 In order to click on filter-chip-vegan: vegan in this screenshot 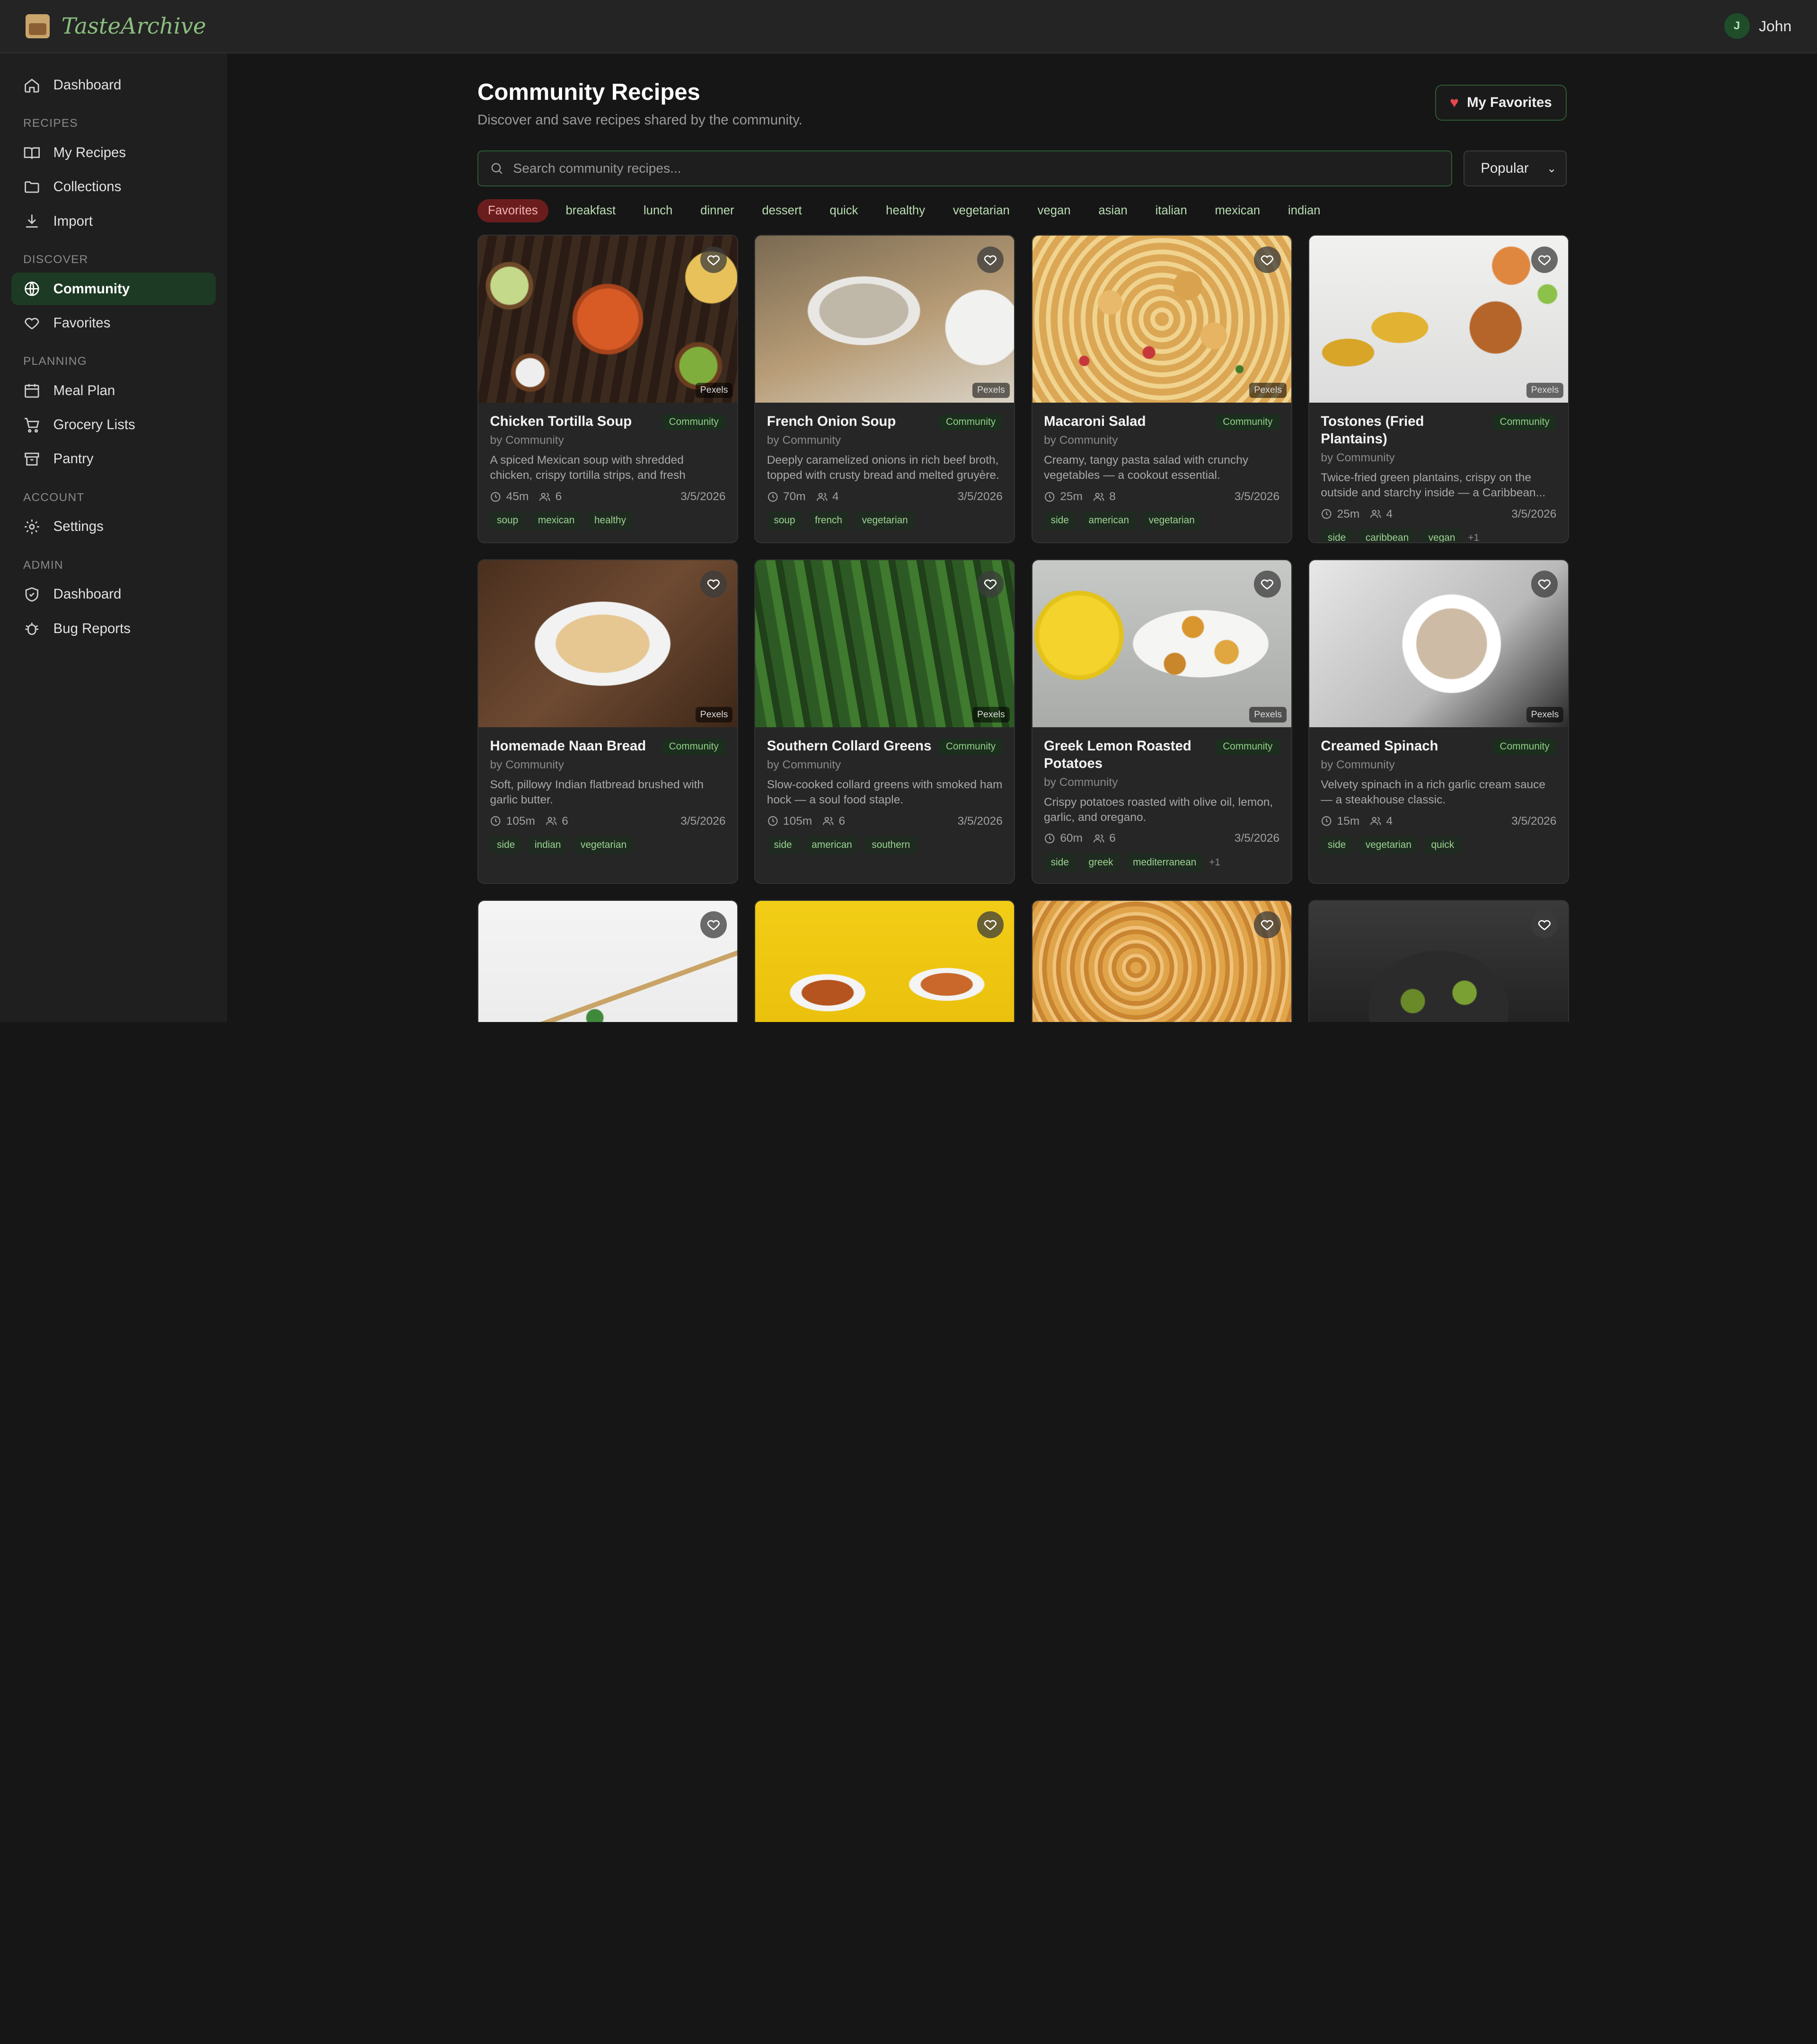, I will do `click(1054, 210)`.